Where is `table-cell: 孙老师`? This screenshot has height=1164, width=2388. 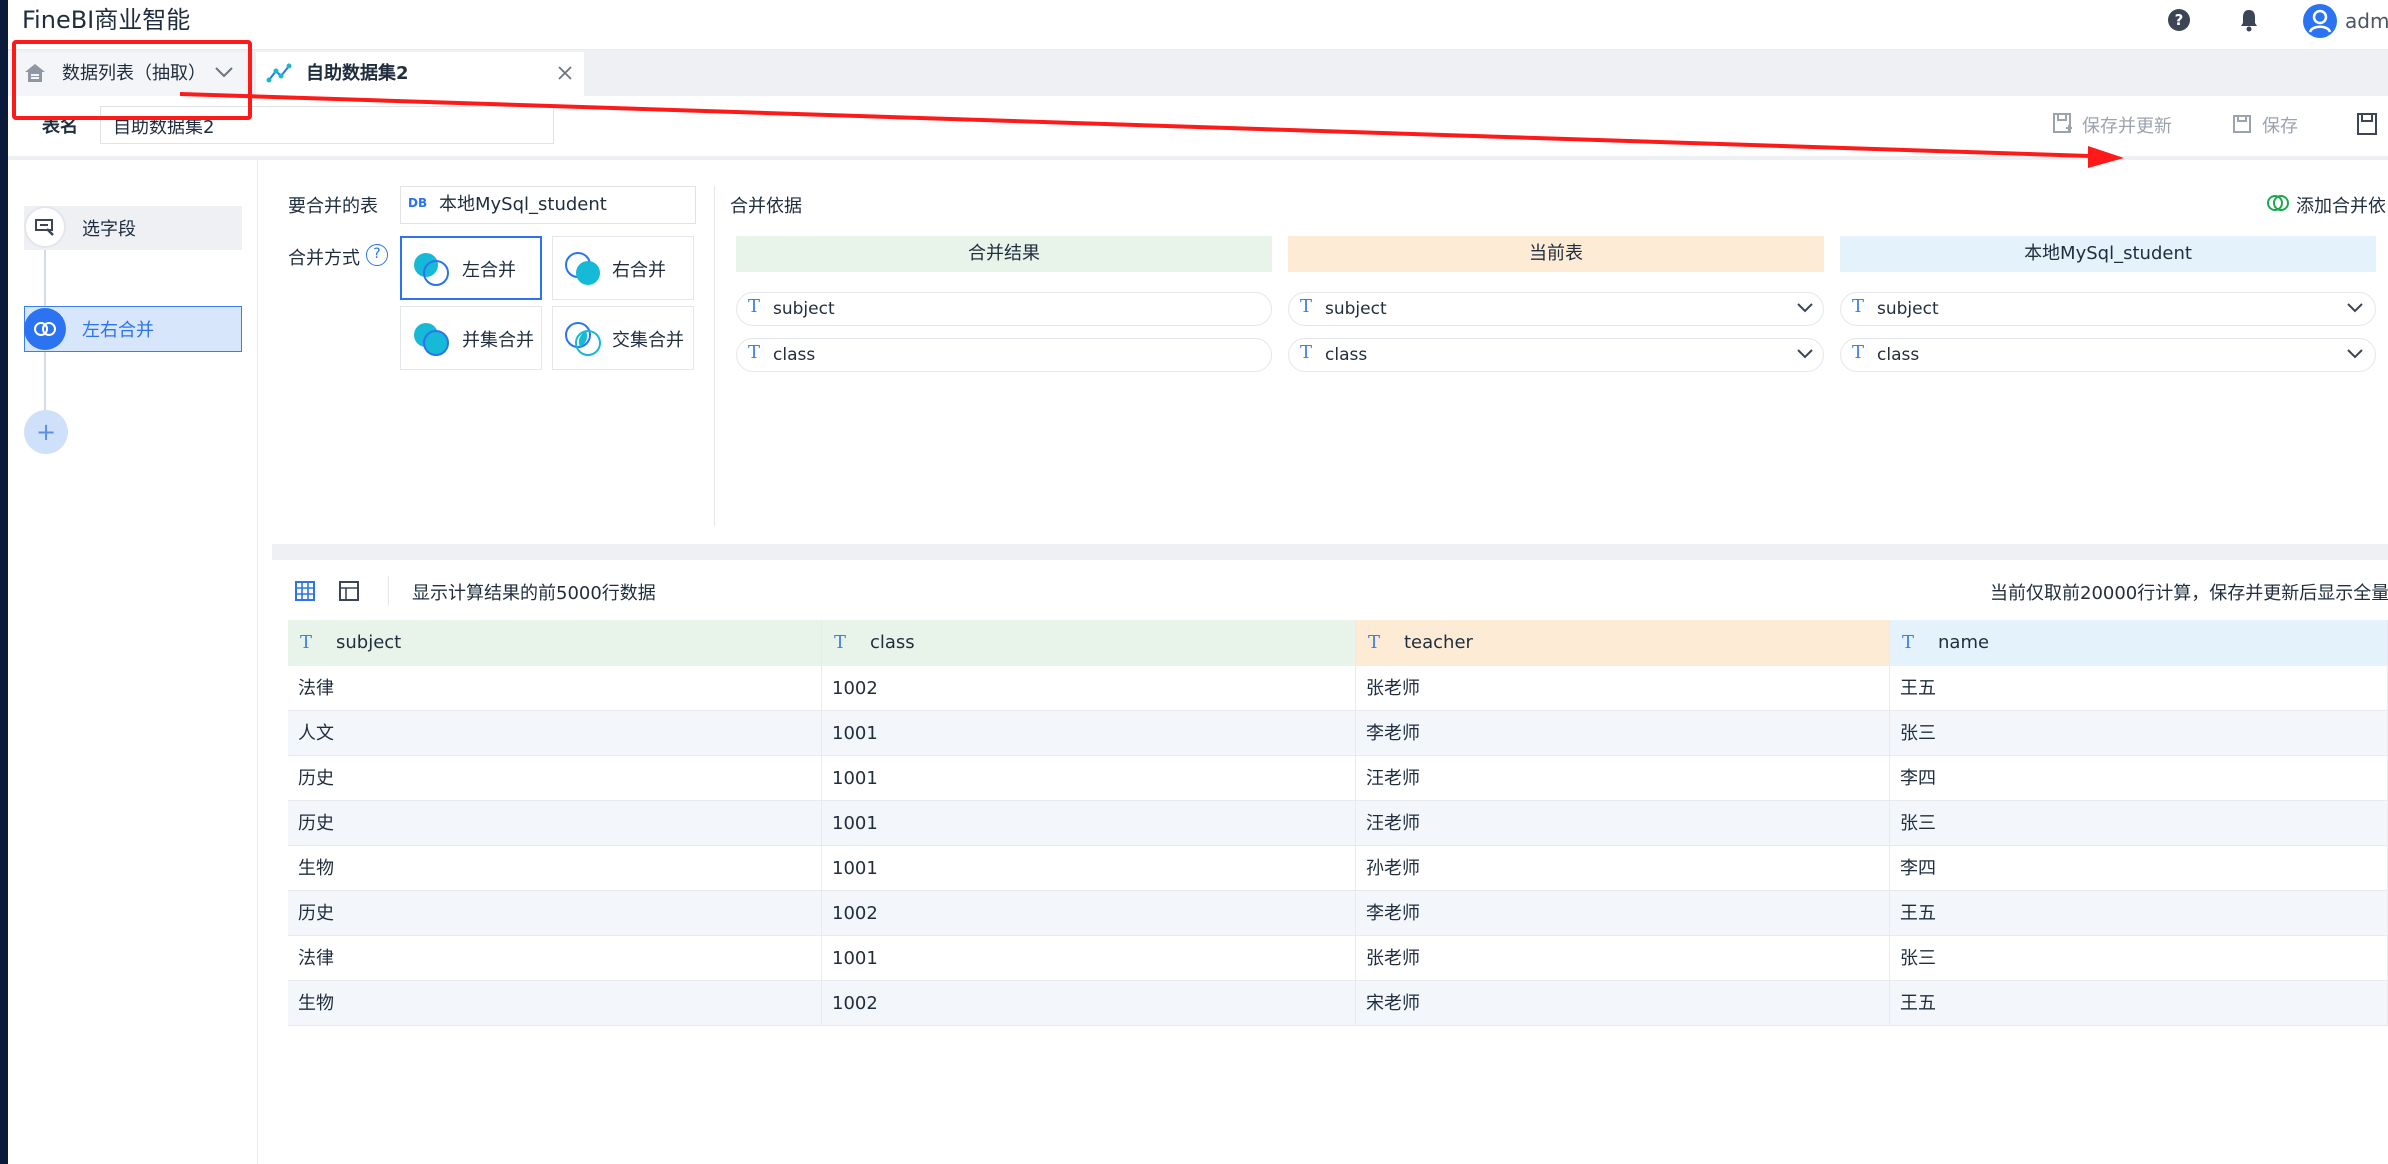 table-cell: 孙老师 is located at coordinates (1623, 868).